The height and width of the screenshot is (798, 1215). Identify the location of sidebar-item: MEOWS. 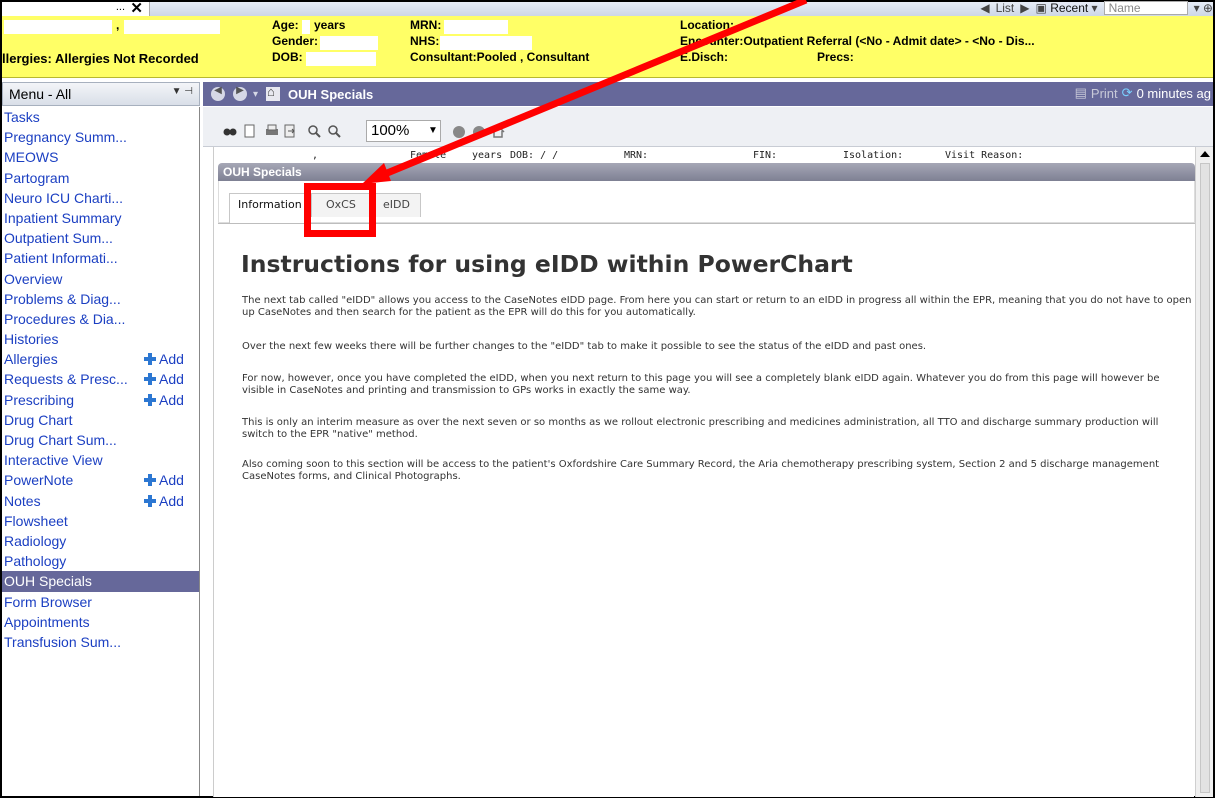
(100, 157).